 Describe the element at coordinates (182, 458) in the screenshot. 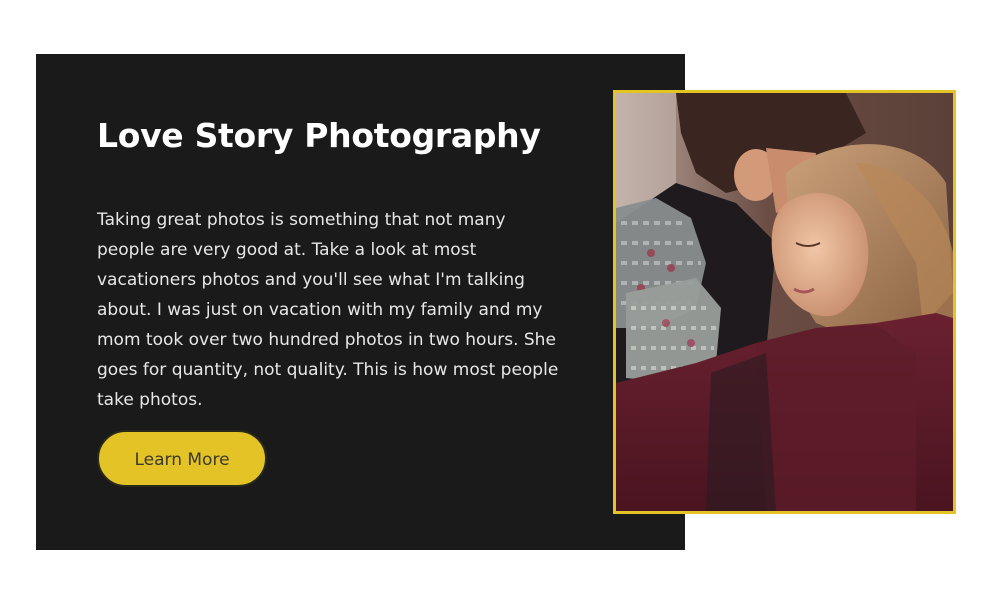

I see `learn-more-button: Learn More` at that location.